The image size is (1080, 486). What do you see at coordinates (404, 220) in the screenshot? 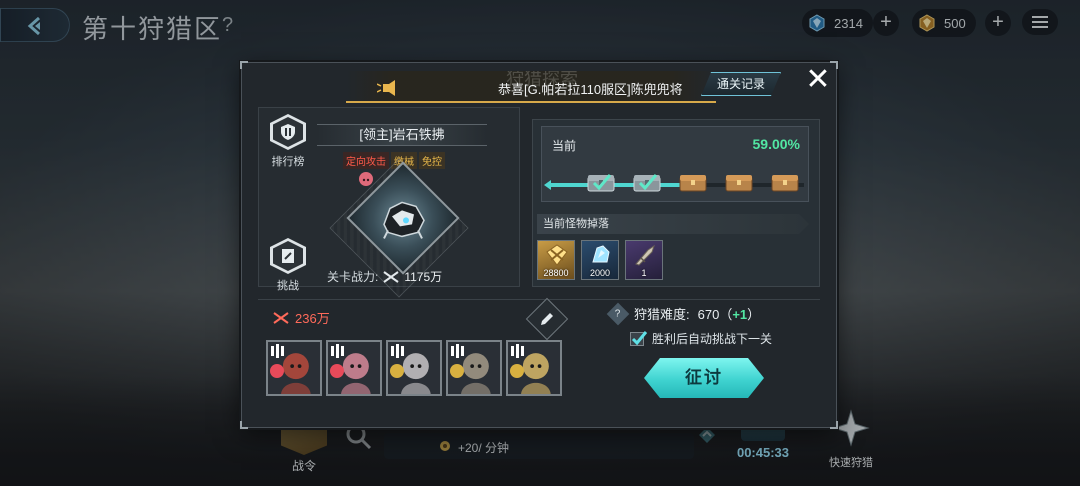
I see `boss-mech-art` at bounding box center [404, 220].